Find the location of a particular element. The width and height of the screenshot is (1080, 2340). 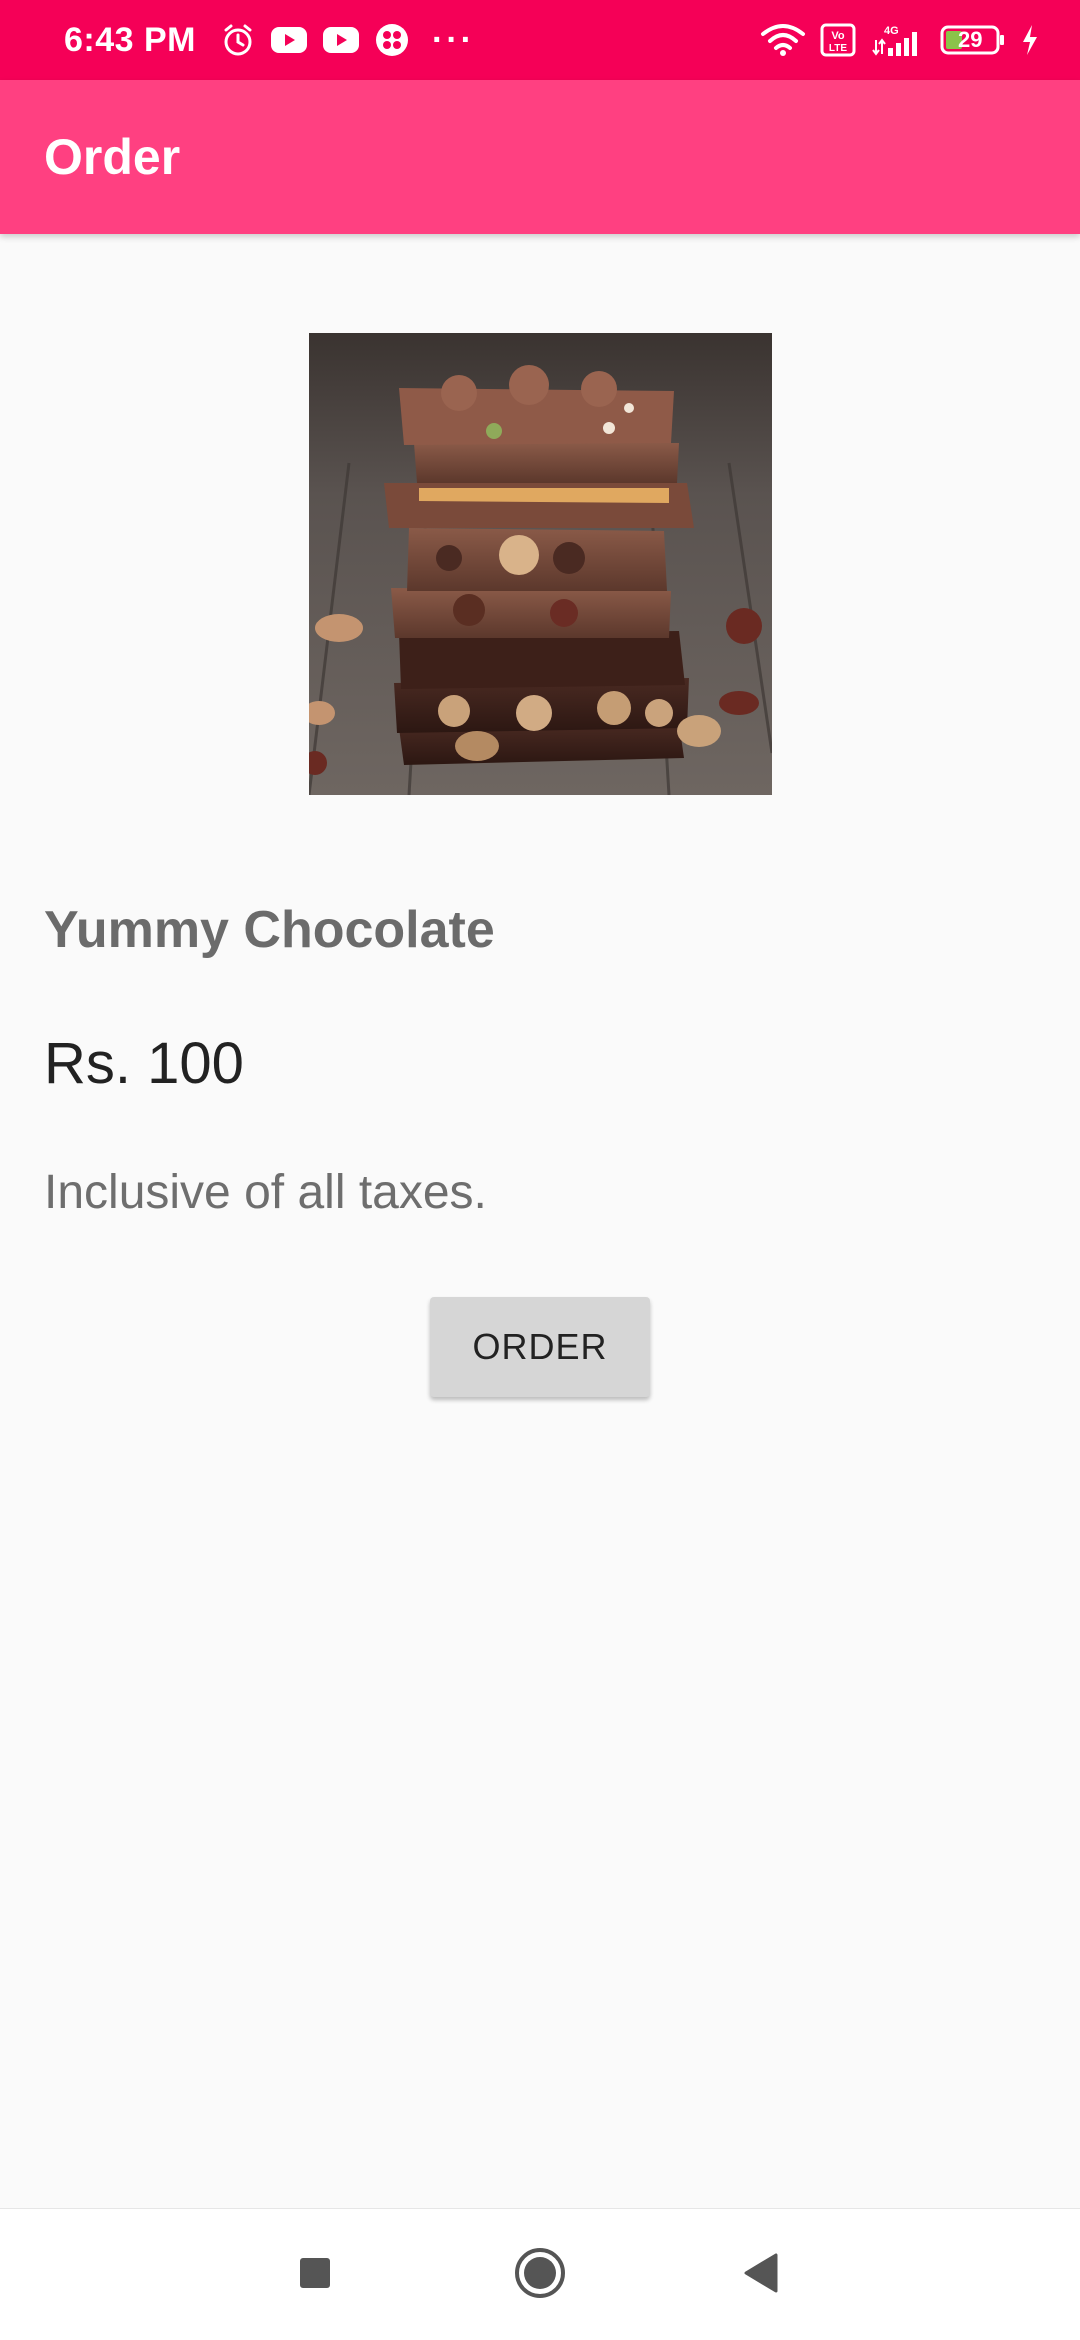

nav-bar is located at coordinates (540, 2274).